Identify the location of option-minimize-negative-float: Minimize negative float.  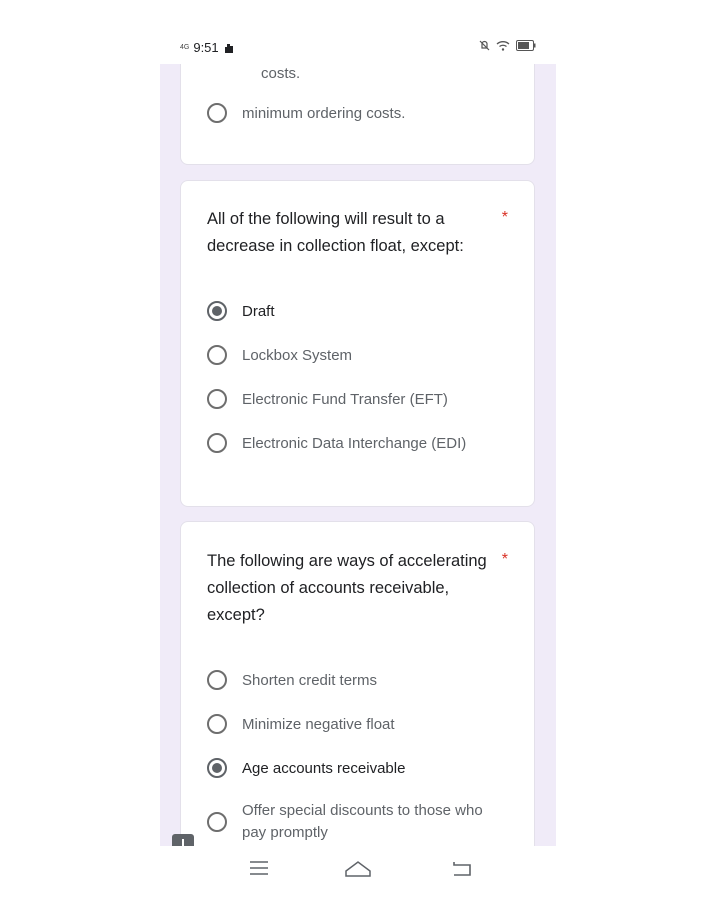
(301, 724).